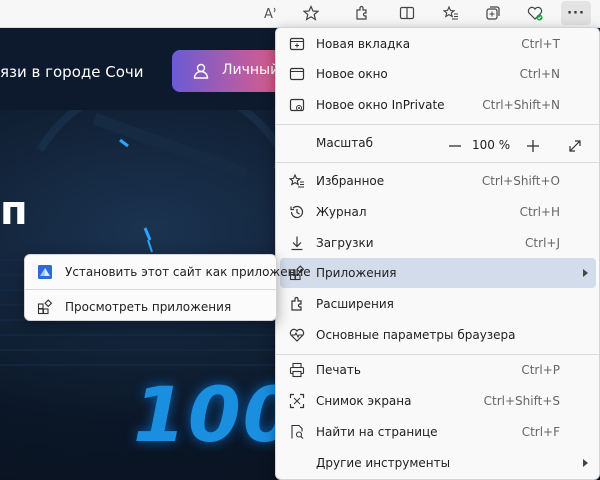 This screenshot has width=600, height=480. What do you see at coordinates (539, 212) in the screenshot?
I see `menu-item-shortcut: Ctrl+H` at bounding box center [539, 212].